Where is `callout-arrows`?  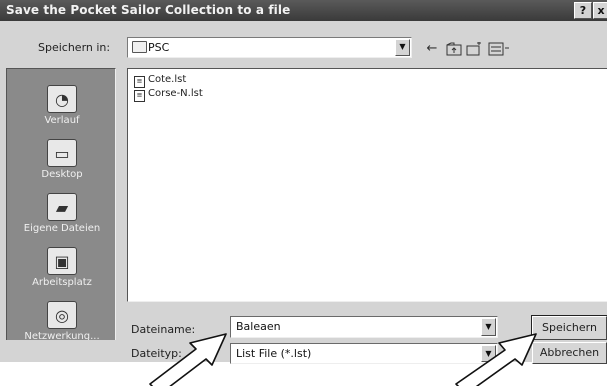 callout-arrows is located at coordinates (343, 359).